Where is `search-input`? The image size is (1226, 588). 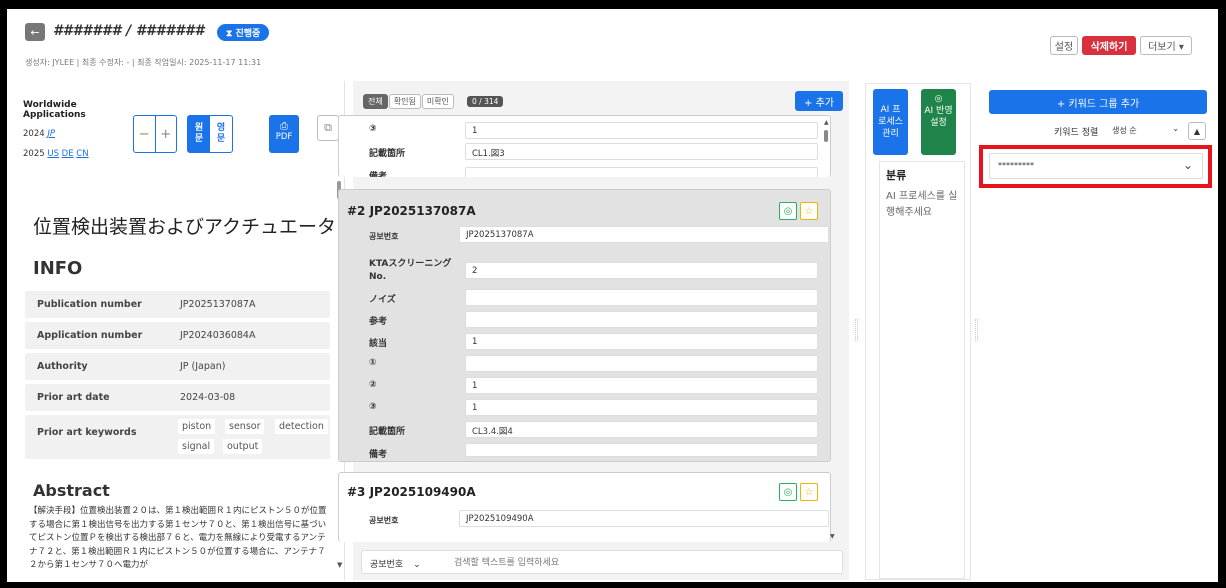
search-input is located at coordinates (644, 562).